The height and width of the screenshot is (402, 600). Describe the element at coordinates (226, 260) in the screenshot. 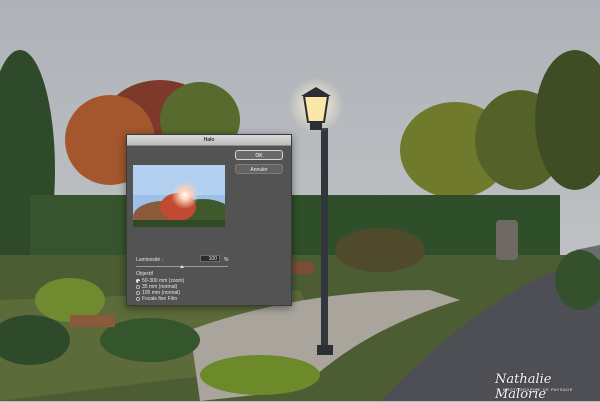

I see `brightness-unit: %` at that location.